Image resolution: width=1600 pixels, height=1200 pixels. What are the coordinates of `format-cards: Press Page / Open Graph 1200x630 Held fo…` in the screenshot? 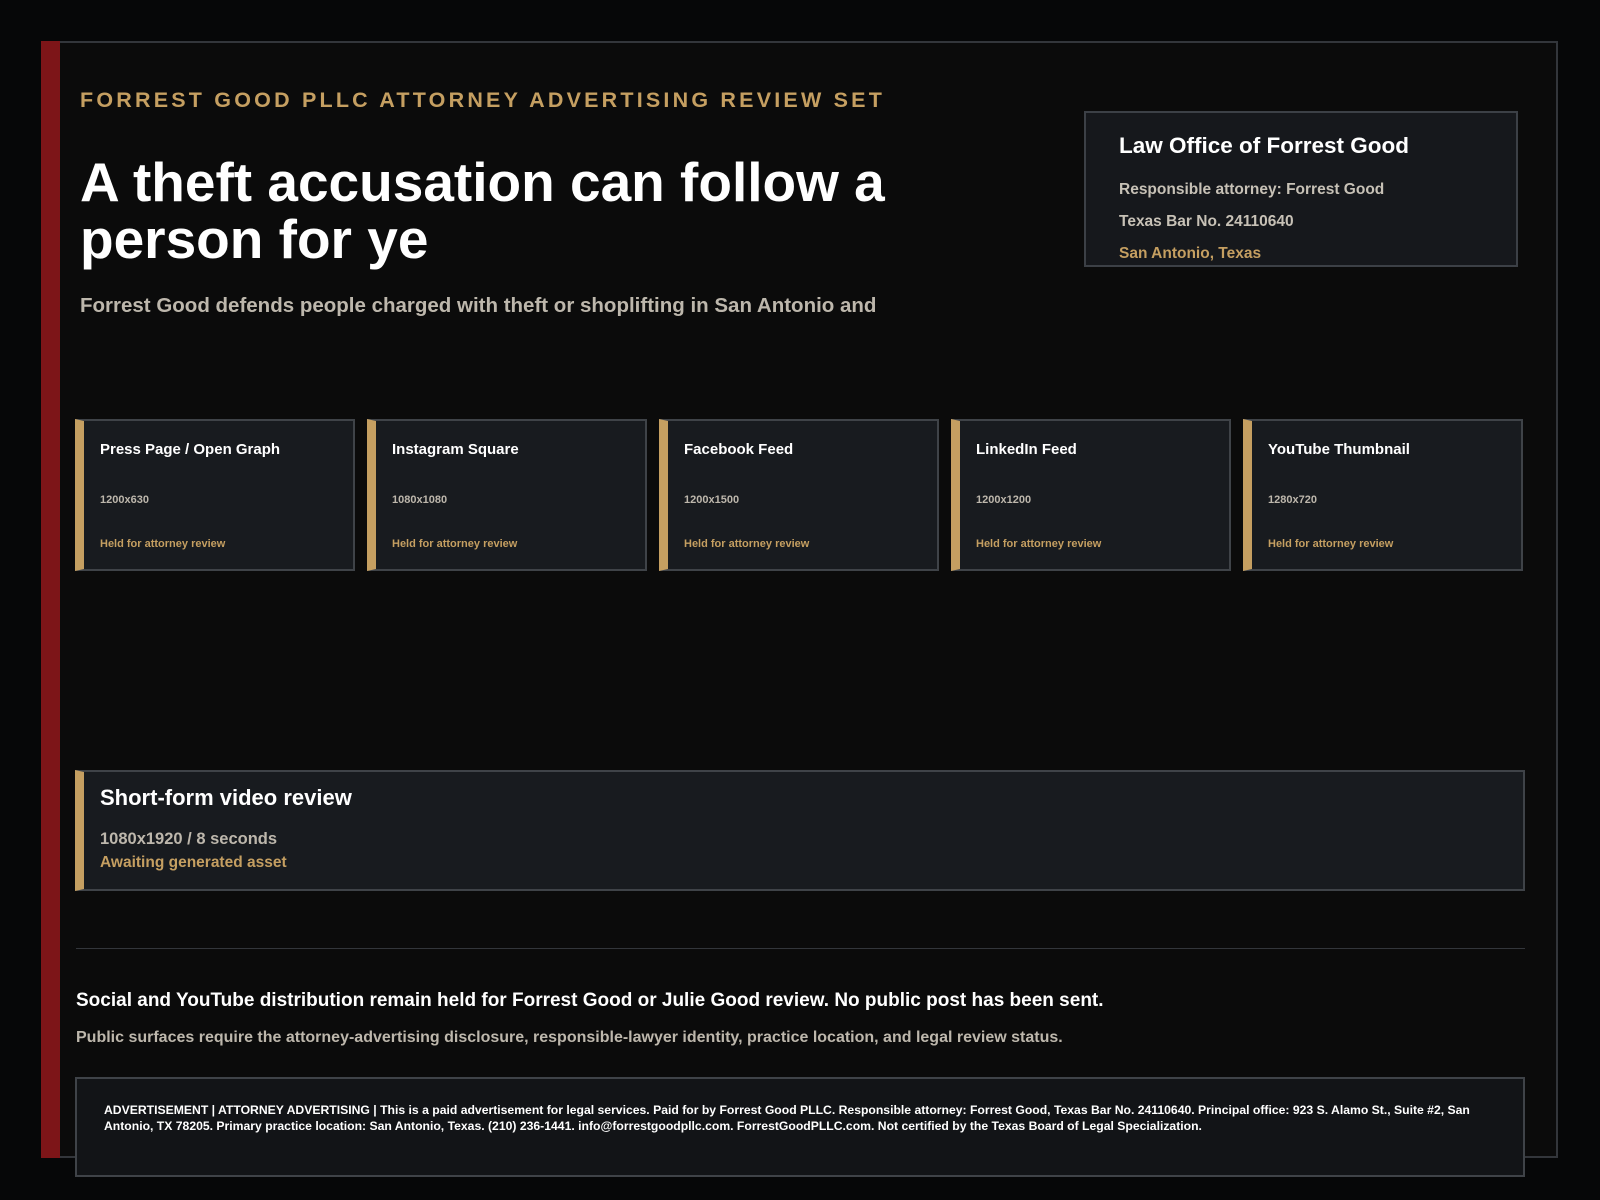 It's located at (799, 495).